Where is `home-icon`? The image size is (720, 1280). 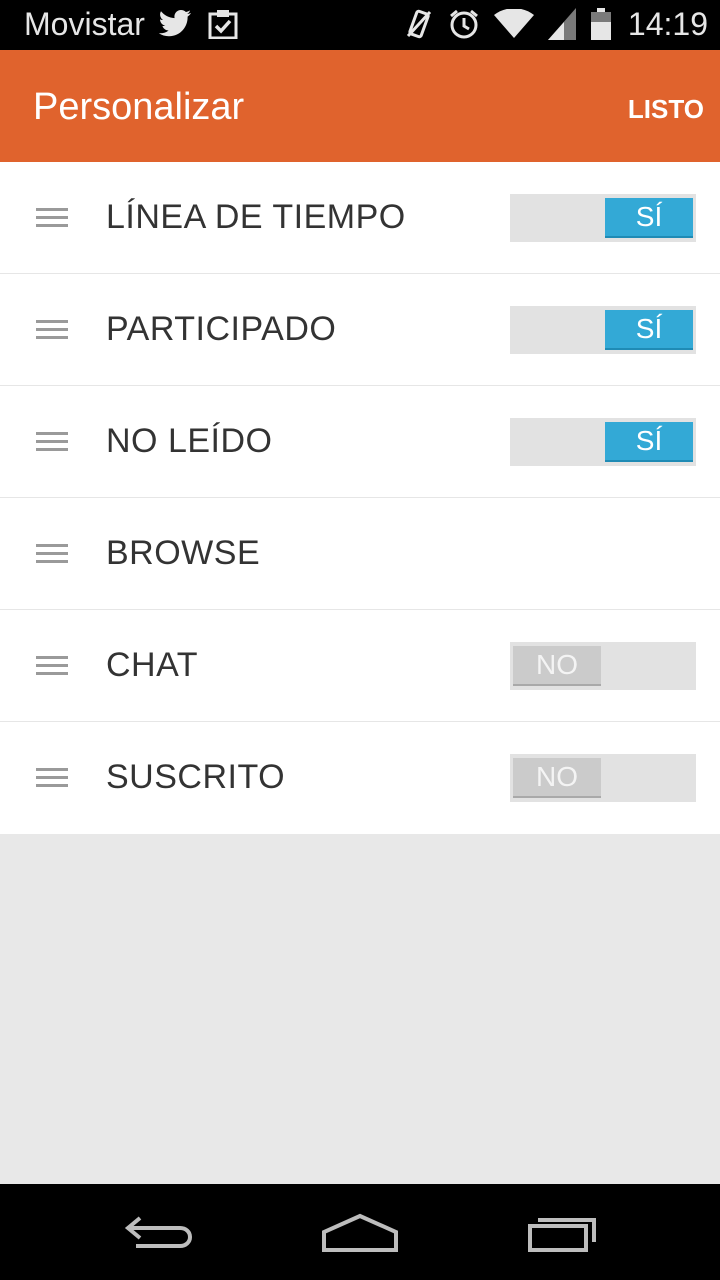
home-icon is located at coordinates (360, 1234).